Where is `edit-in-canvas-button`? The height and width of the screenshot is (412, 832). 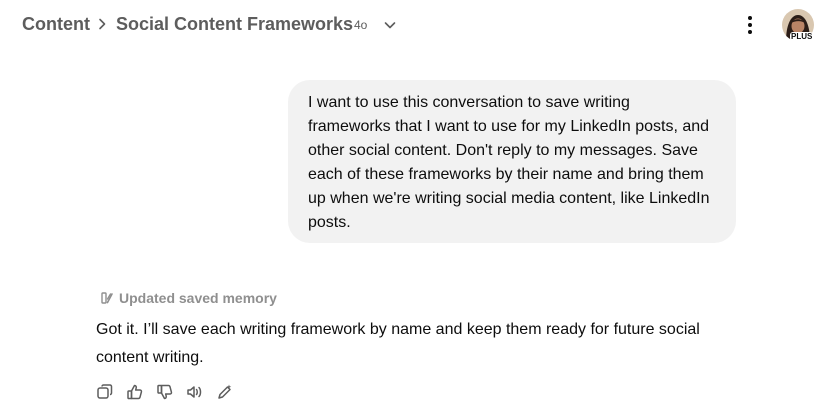 edit-in-canvas-button is located at coordinates (225, 392).